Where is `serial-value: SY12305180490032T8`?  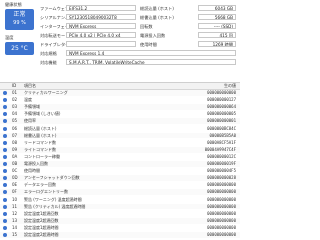
serial-value: SY12305180490032T8 is located at coordinates (101, 17).